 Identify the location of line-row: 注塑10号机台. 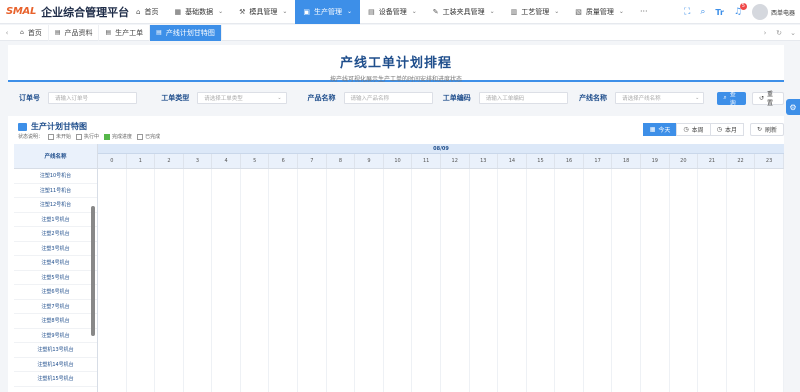
(55, 176).